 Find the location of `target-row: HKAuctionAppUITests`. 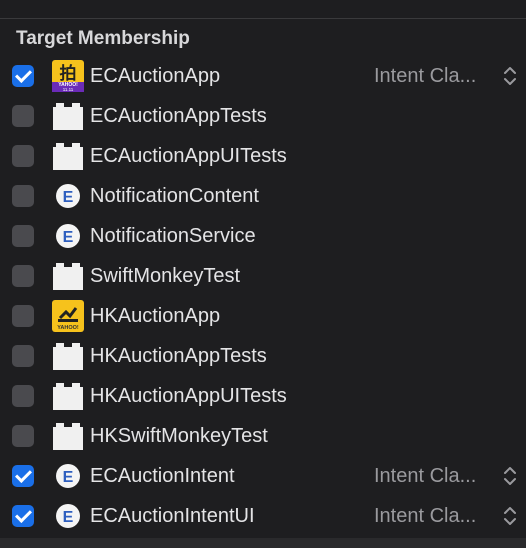

target-row: HKAuctionAppUITests is located at coordinates (263, 396).